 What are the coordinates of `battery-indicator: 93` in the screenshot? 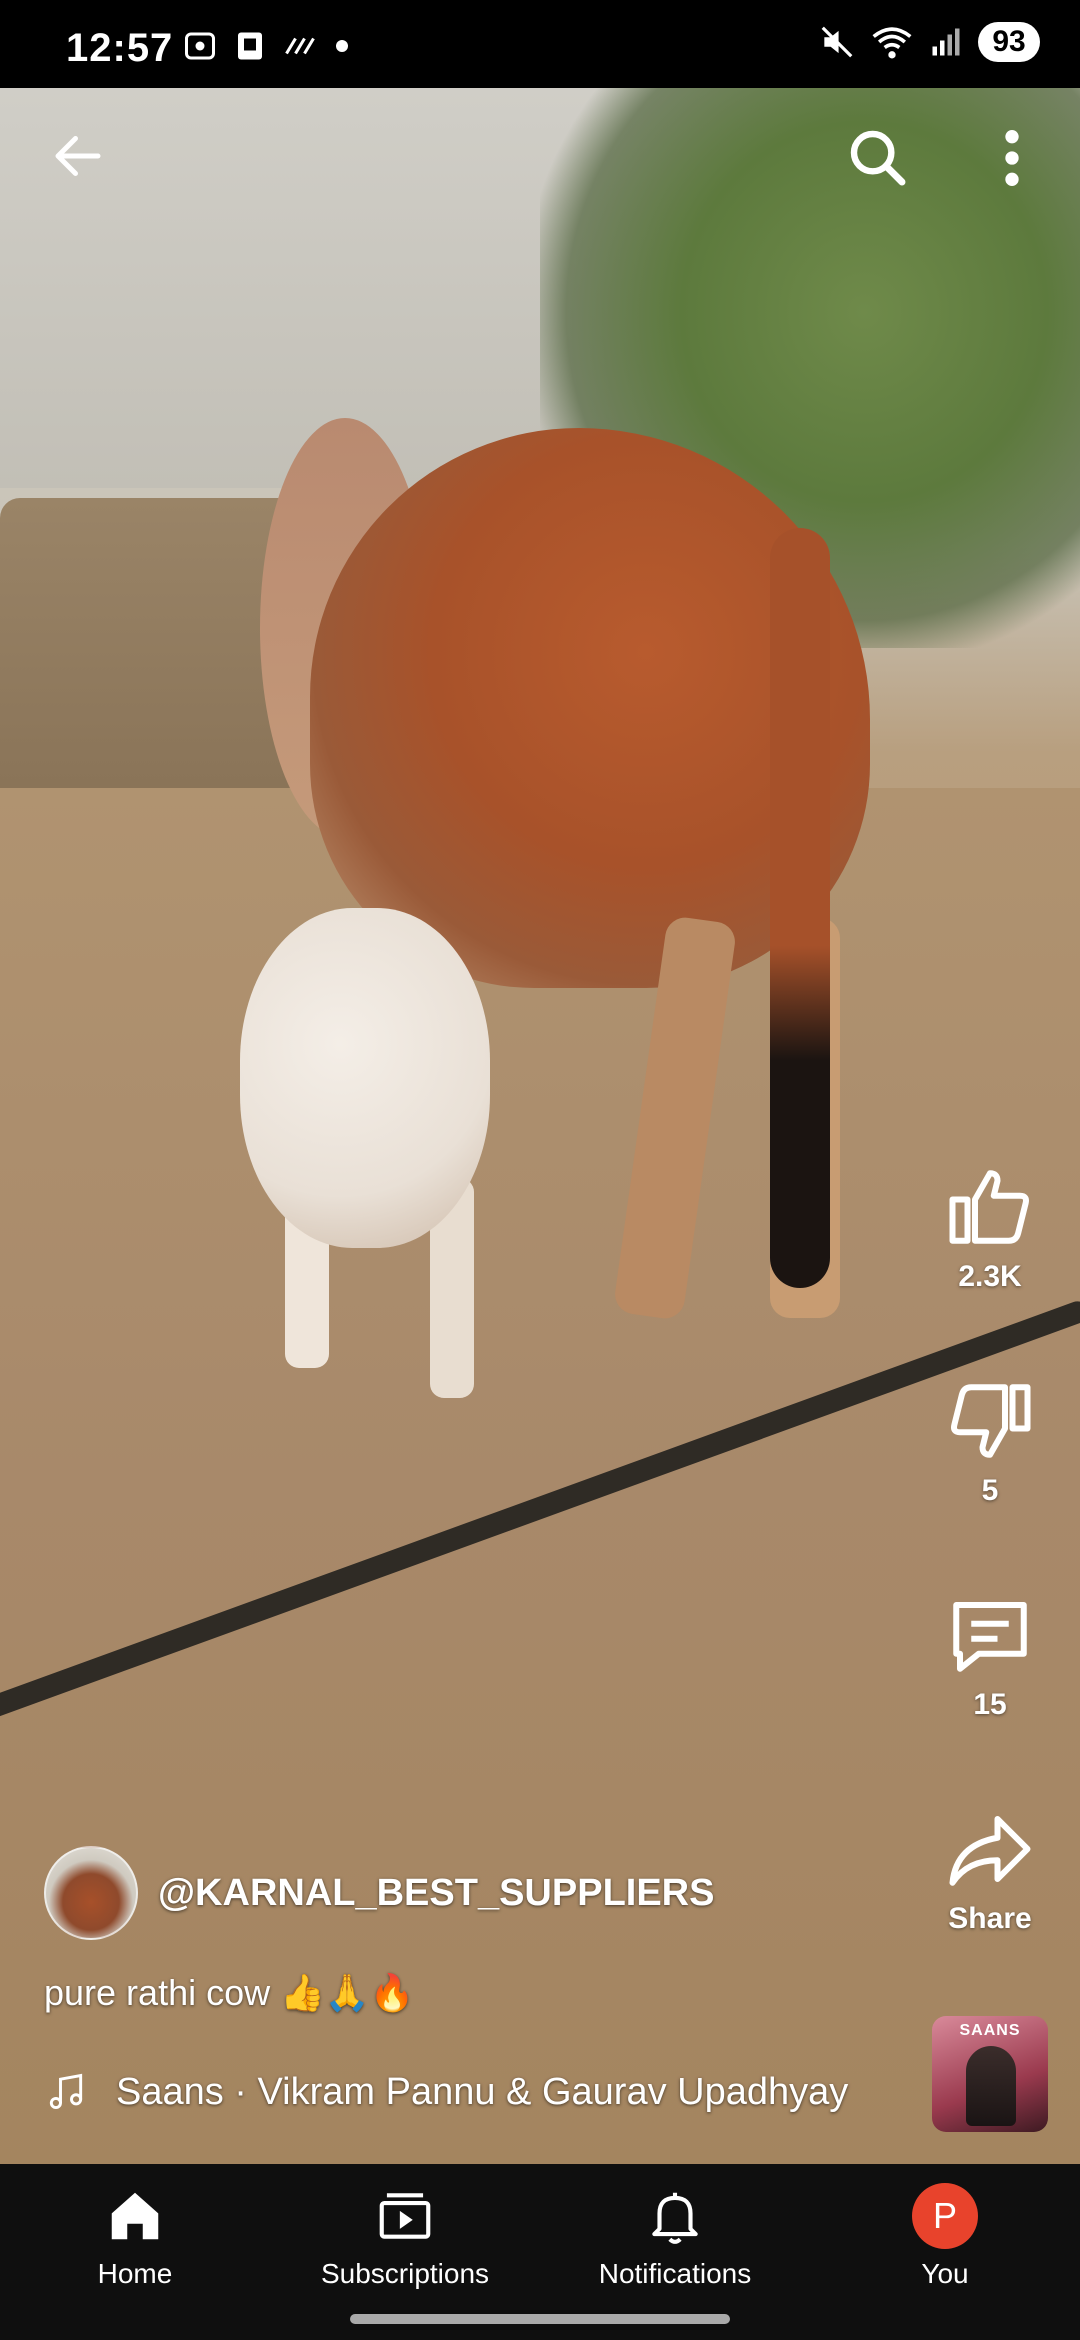 It's located at (1009, 42).